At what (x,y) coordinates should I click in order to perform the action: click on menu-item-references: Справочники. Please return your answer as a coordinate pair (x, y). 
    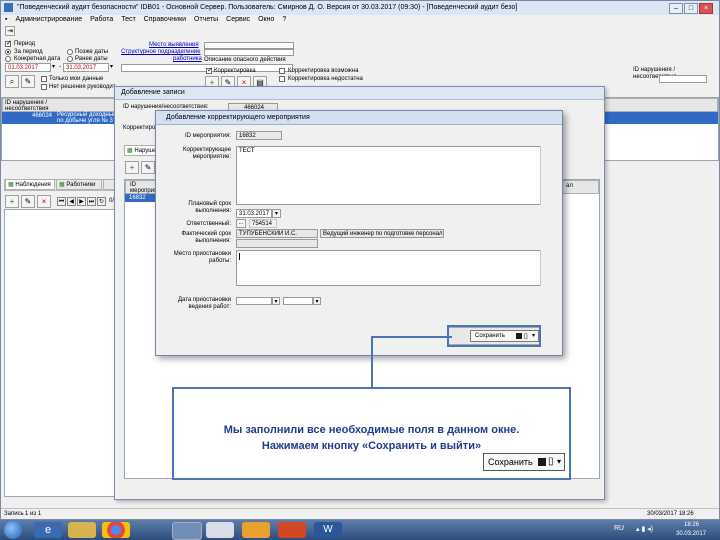
    Looking at the image, I should click on (165, 19).